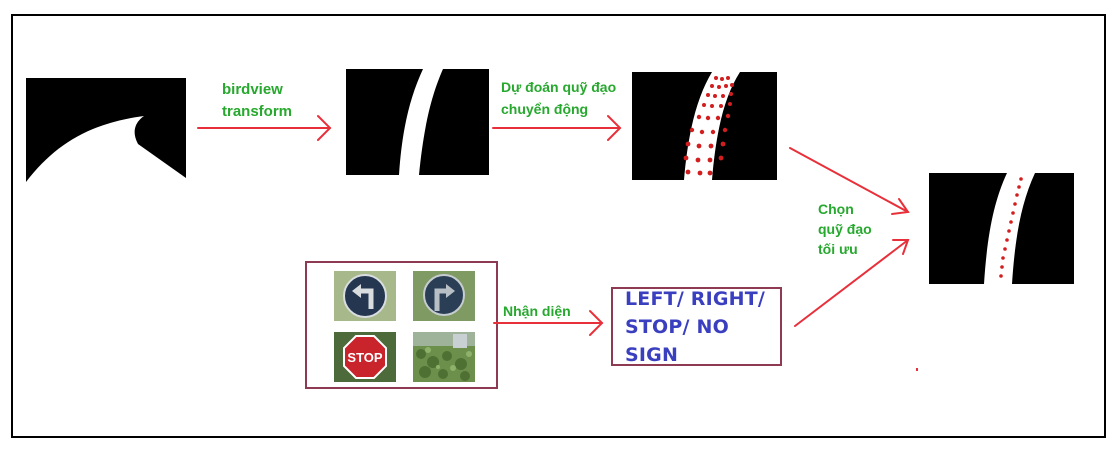 The image size is (1120, 457). Describe the element at coordinates (365, 296) in the screenshot. I see `turn-left-sign-image` at that location.